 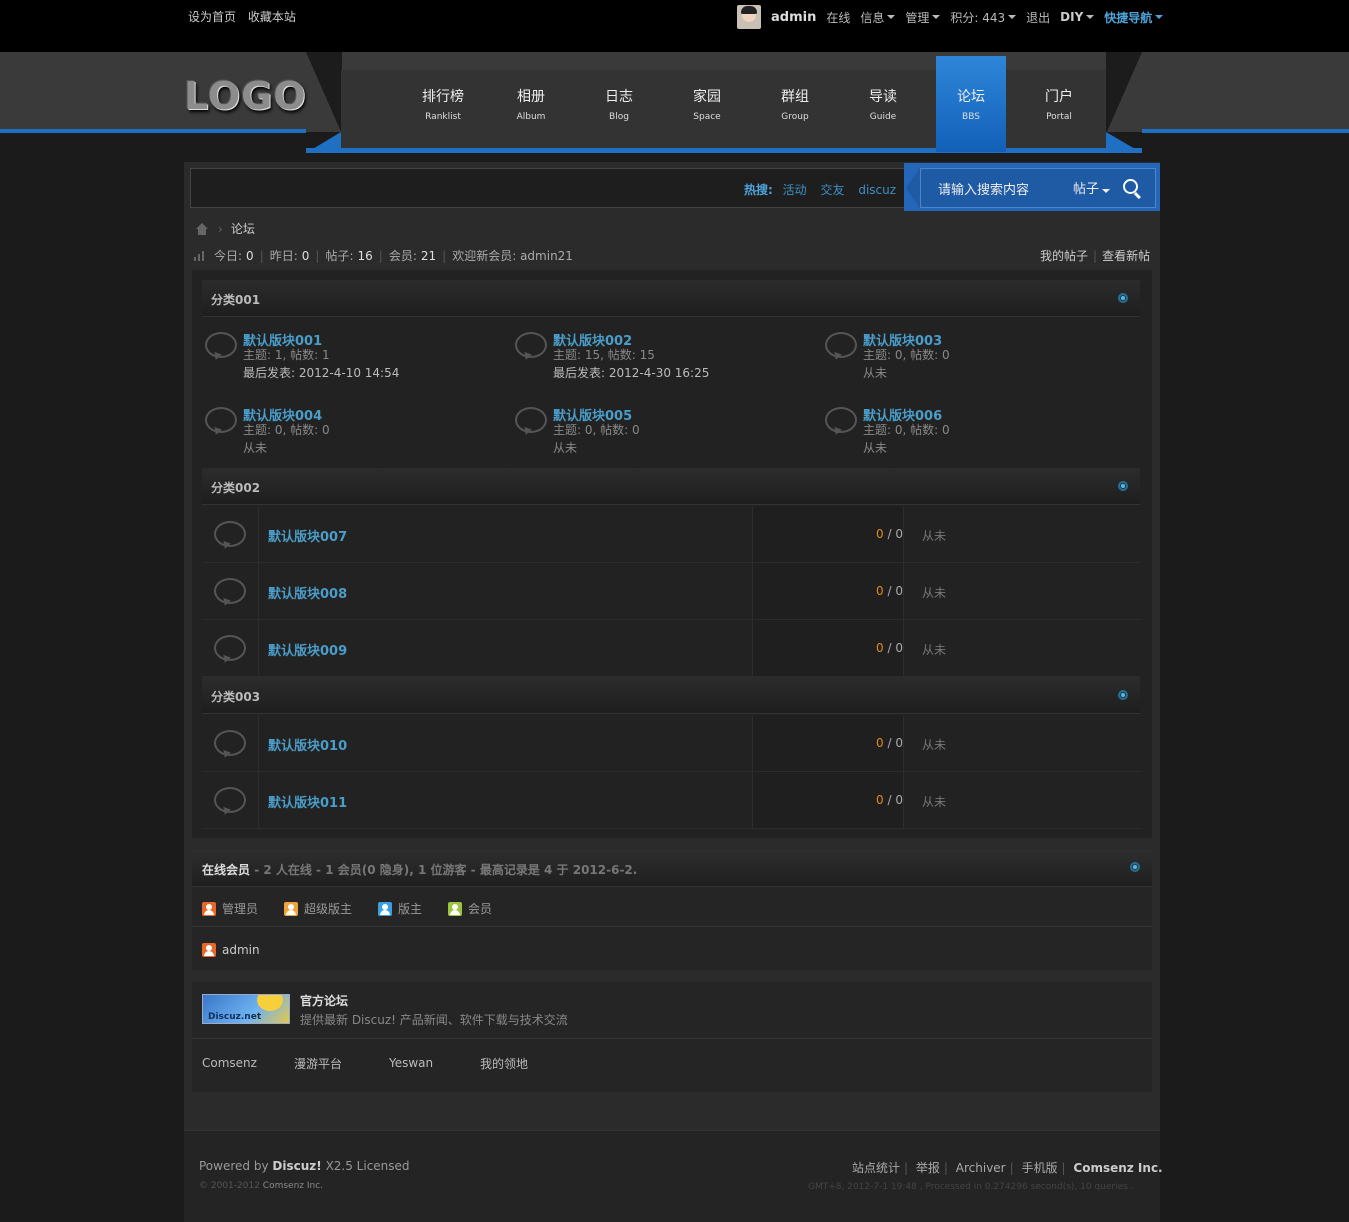 What do you see at coordinates (286, 355) in the screenshot?
I see `forum-counts: 主题: 1, 帖数: 1` at bounding box center [286, 355].